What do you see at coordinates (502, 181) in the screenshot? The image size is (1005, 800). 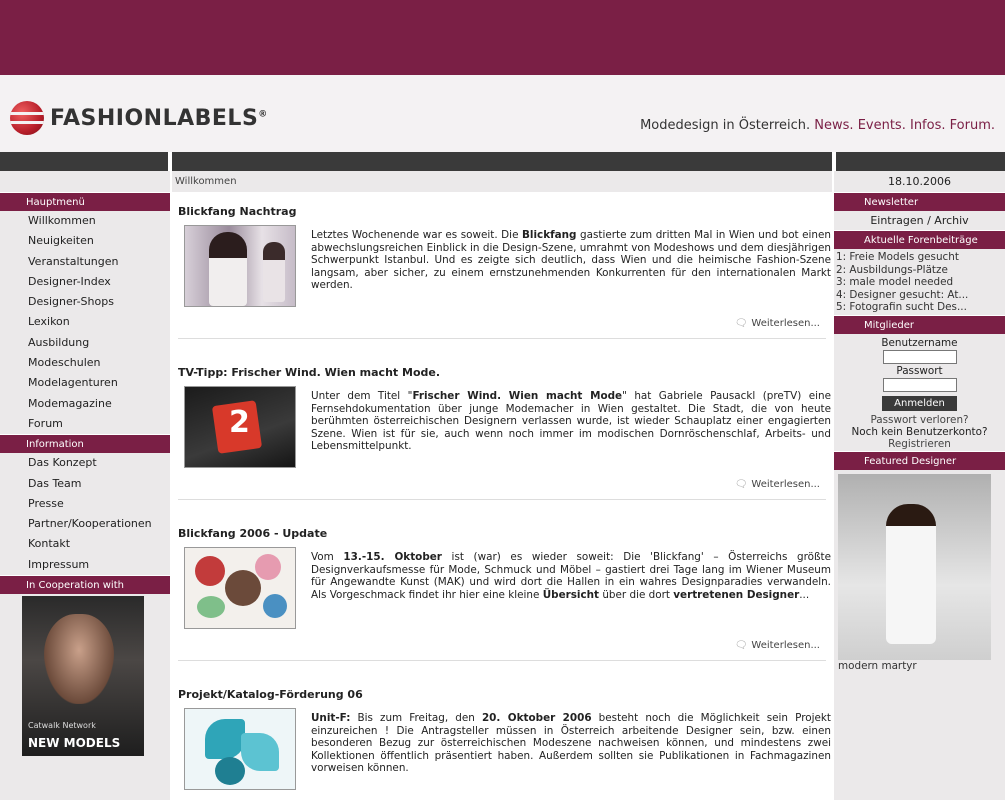 I see `breadcrumb: Willkommen` at bounding box center [502, 181].